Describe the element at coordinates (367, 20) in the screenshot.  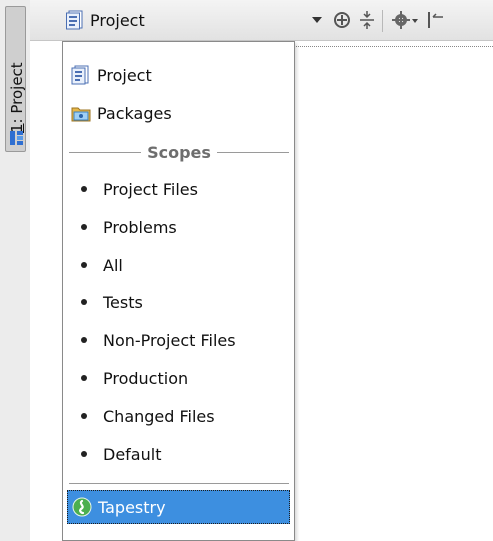
I see `collapse-all-icon` at that location.